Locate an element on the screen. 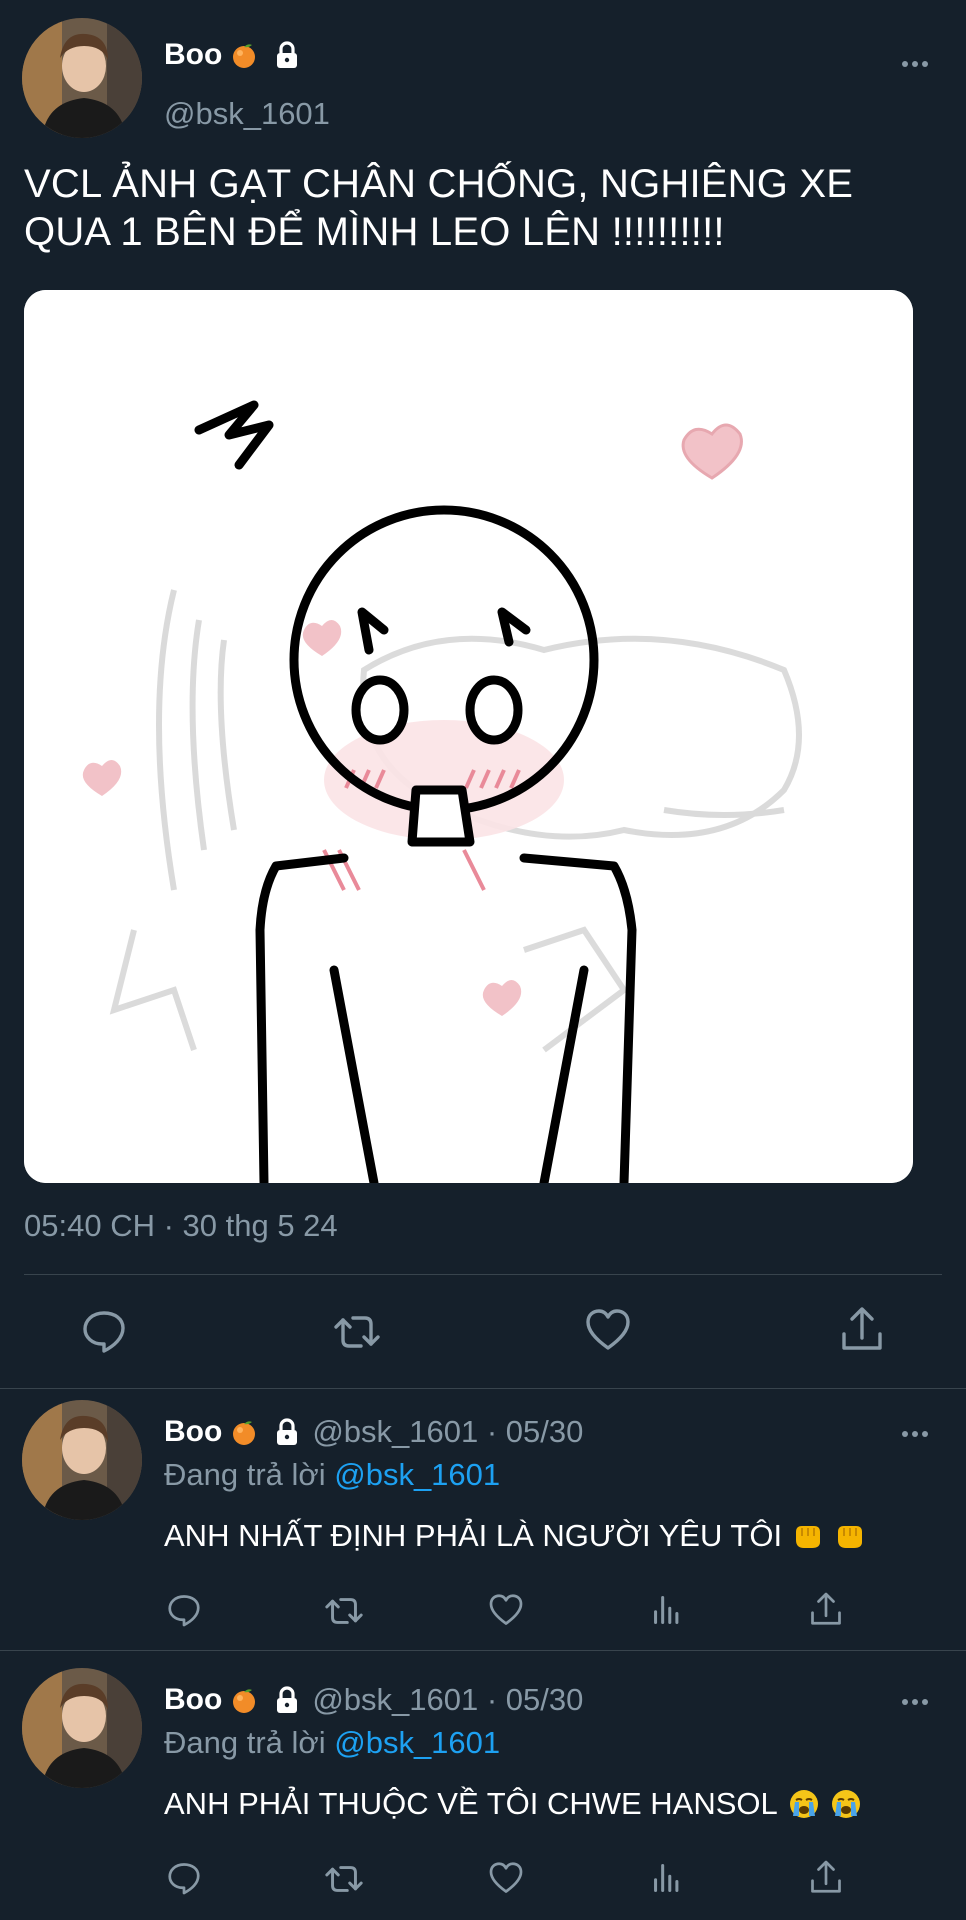 The image size is (966, 1920). reply-text-content: ANH PHẢI THUỘC VỀ TÔI CHWE HANSOL is located at coordinates (471, 1803).